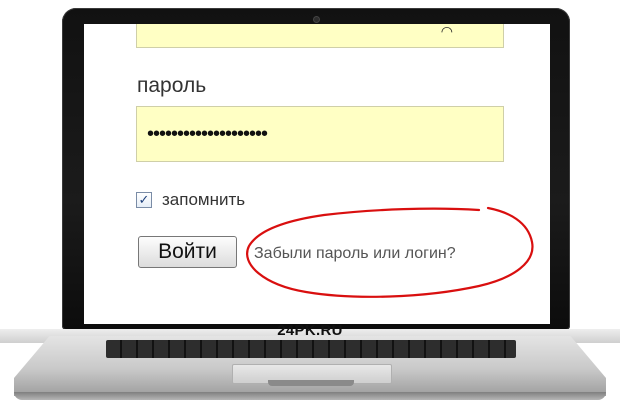 The height and width of the screenshot is (416, 620). Describe the element at coordinates (144, 200) in the screenshot. I see `remember-checkbox: ✓` at that location.